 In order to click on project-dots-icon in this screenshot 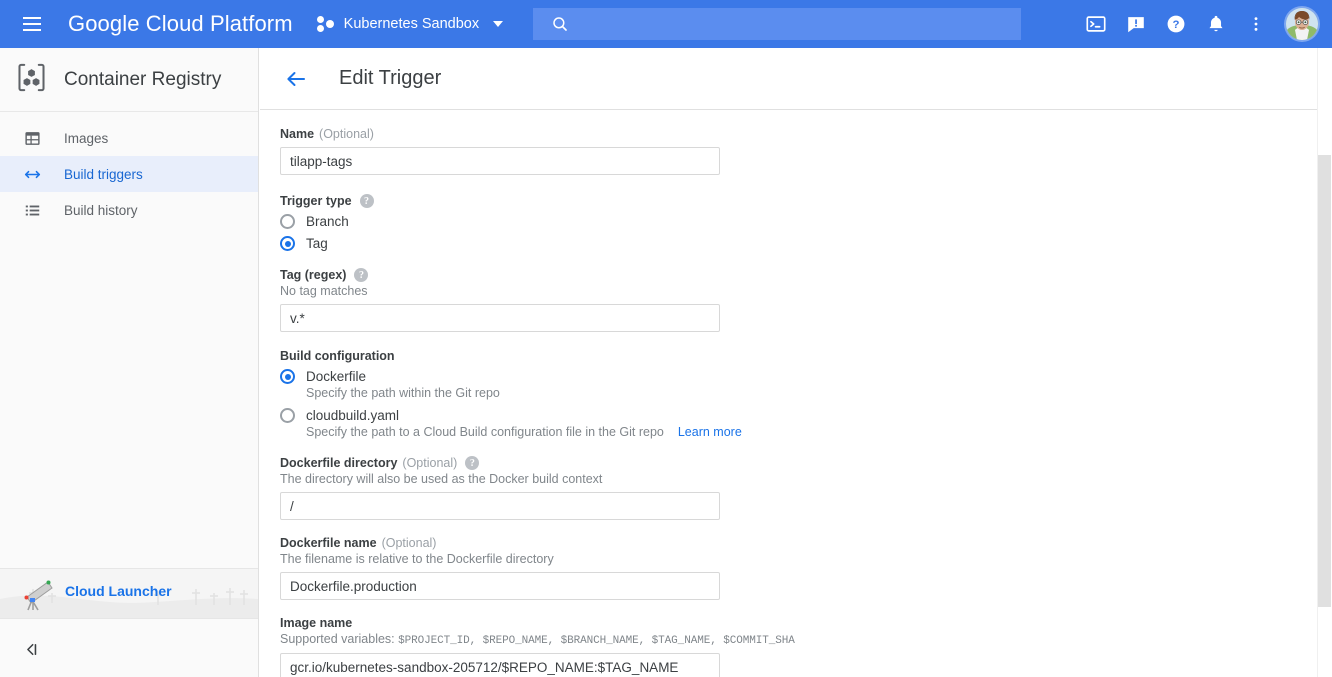, I will do `click(325, 24)`.